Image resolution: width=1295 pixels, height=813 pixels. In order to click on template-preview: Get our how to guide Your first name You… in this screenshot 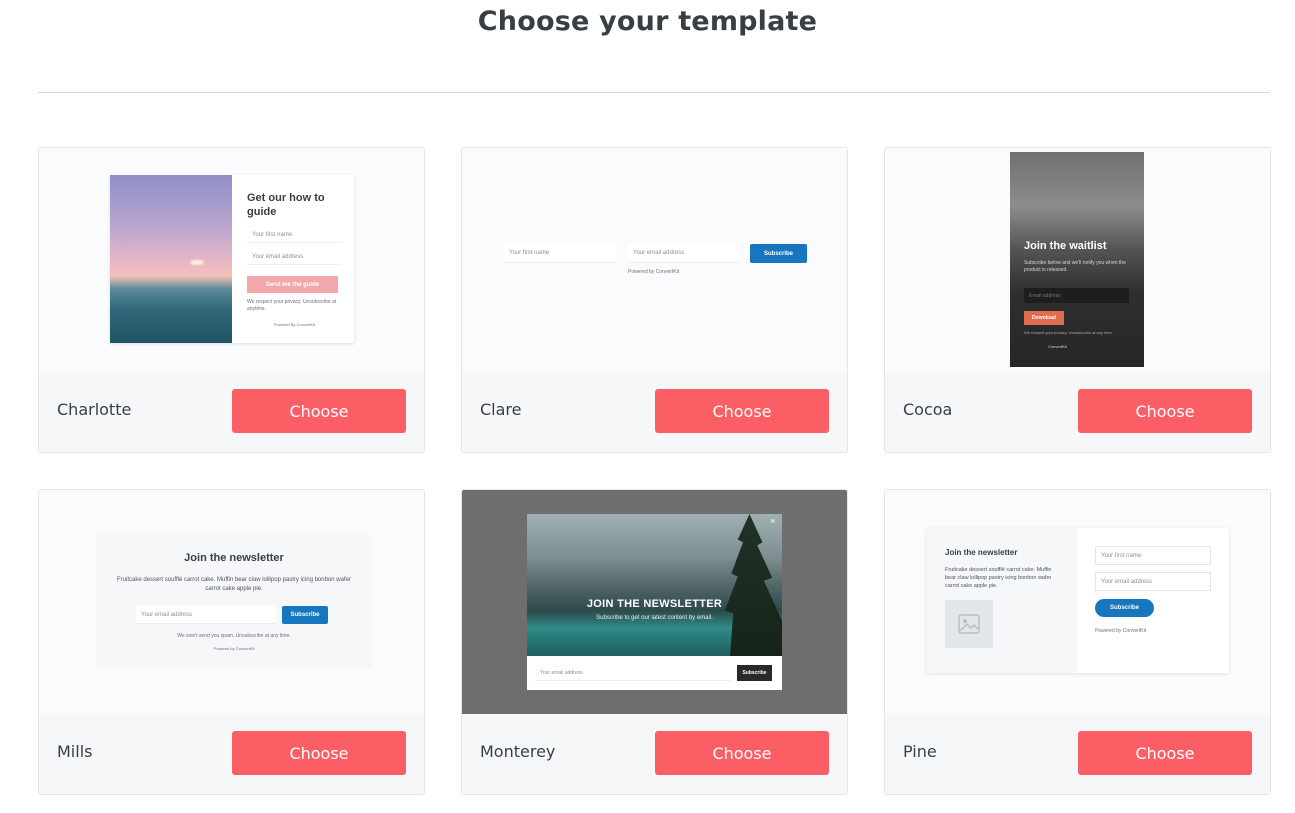, I will do `click(231, 260)`.